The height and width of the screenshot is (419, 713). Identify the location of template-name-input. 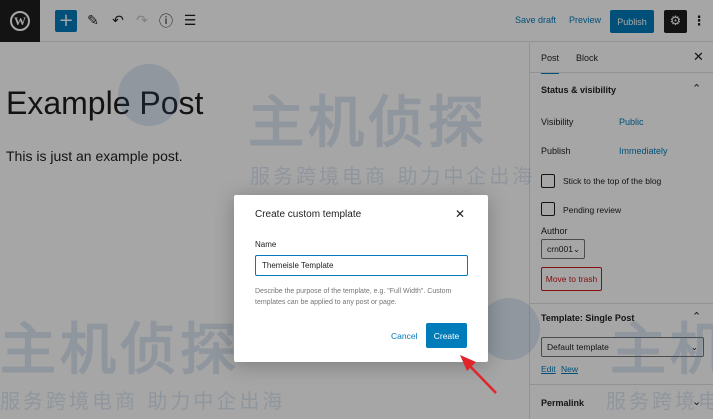
(361, 265).